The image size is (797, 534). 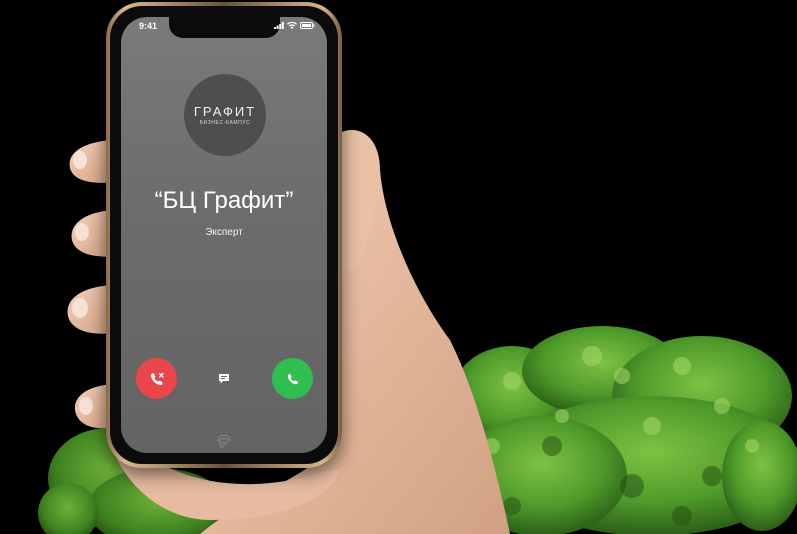 I want to click on phone-decline-icon, so click(x=157, y=378).